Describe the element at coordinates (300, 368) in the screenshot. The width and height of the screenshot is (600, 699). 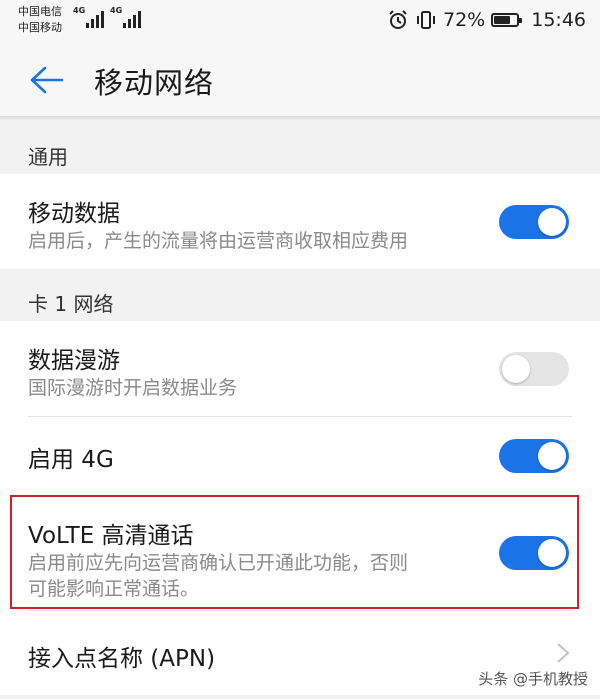
I see `data-roaming-row: 数据漫游 国际漫游时开启数据业务` at that location.